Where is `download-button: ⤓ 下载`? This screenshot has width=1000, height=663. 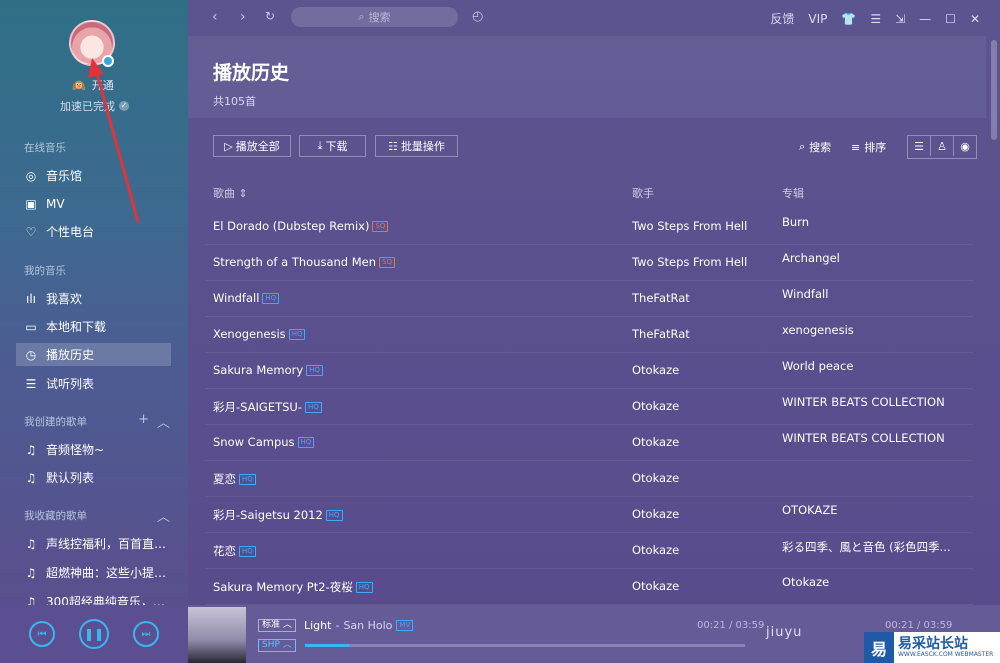 download-button: ⤓ 下载 is located at coordinates (332, 146).